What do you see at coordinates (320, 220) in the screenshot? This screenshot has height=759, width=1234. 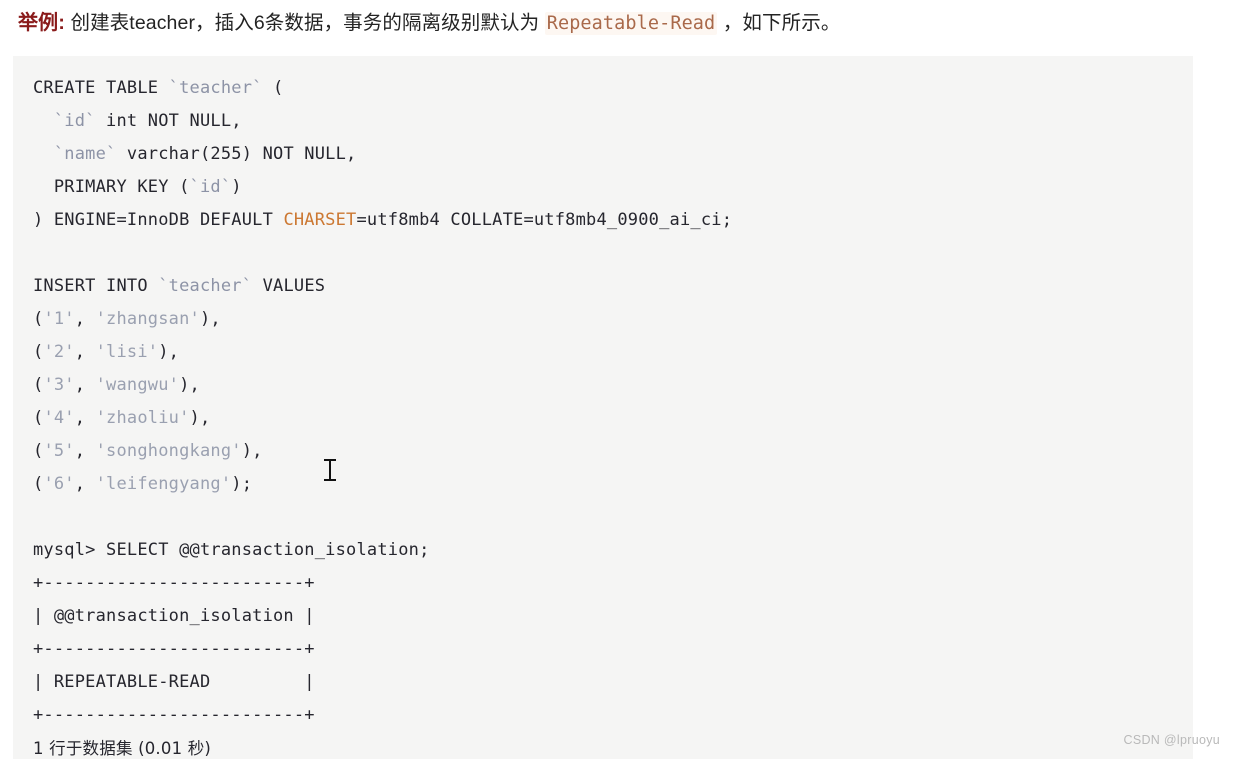 I see `code-token: CHARSET` at bounding box center [320, 220].